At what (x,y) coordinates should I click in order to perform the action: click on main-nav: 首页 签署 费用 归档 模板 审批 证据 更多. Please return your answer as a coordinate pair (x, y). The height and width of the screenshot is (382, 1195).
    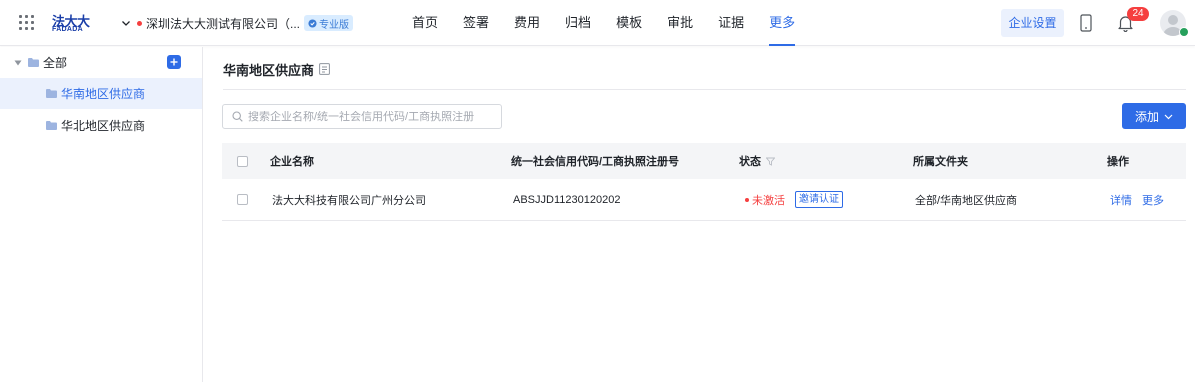
    Looking at the image, I should click on (616, 23).